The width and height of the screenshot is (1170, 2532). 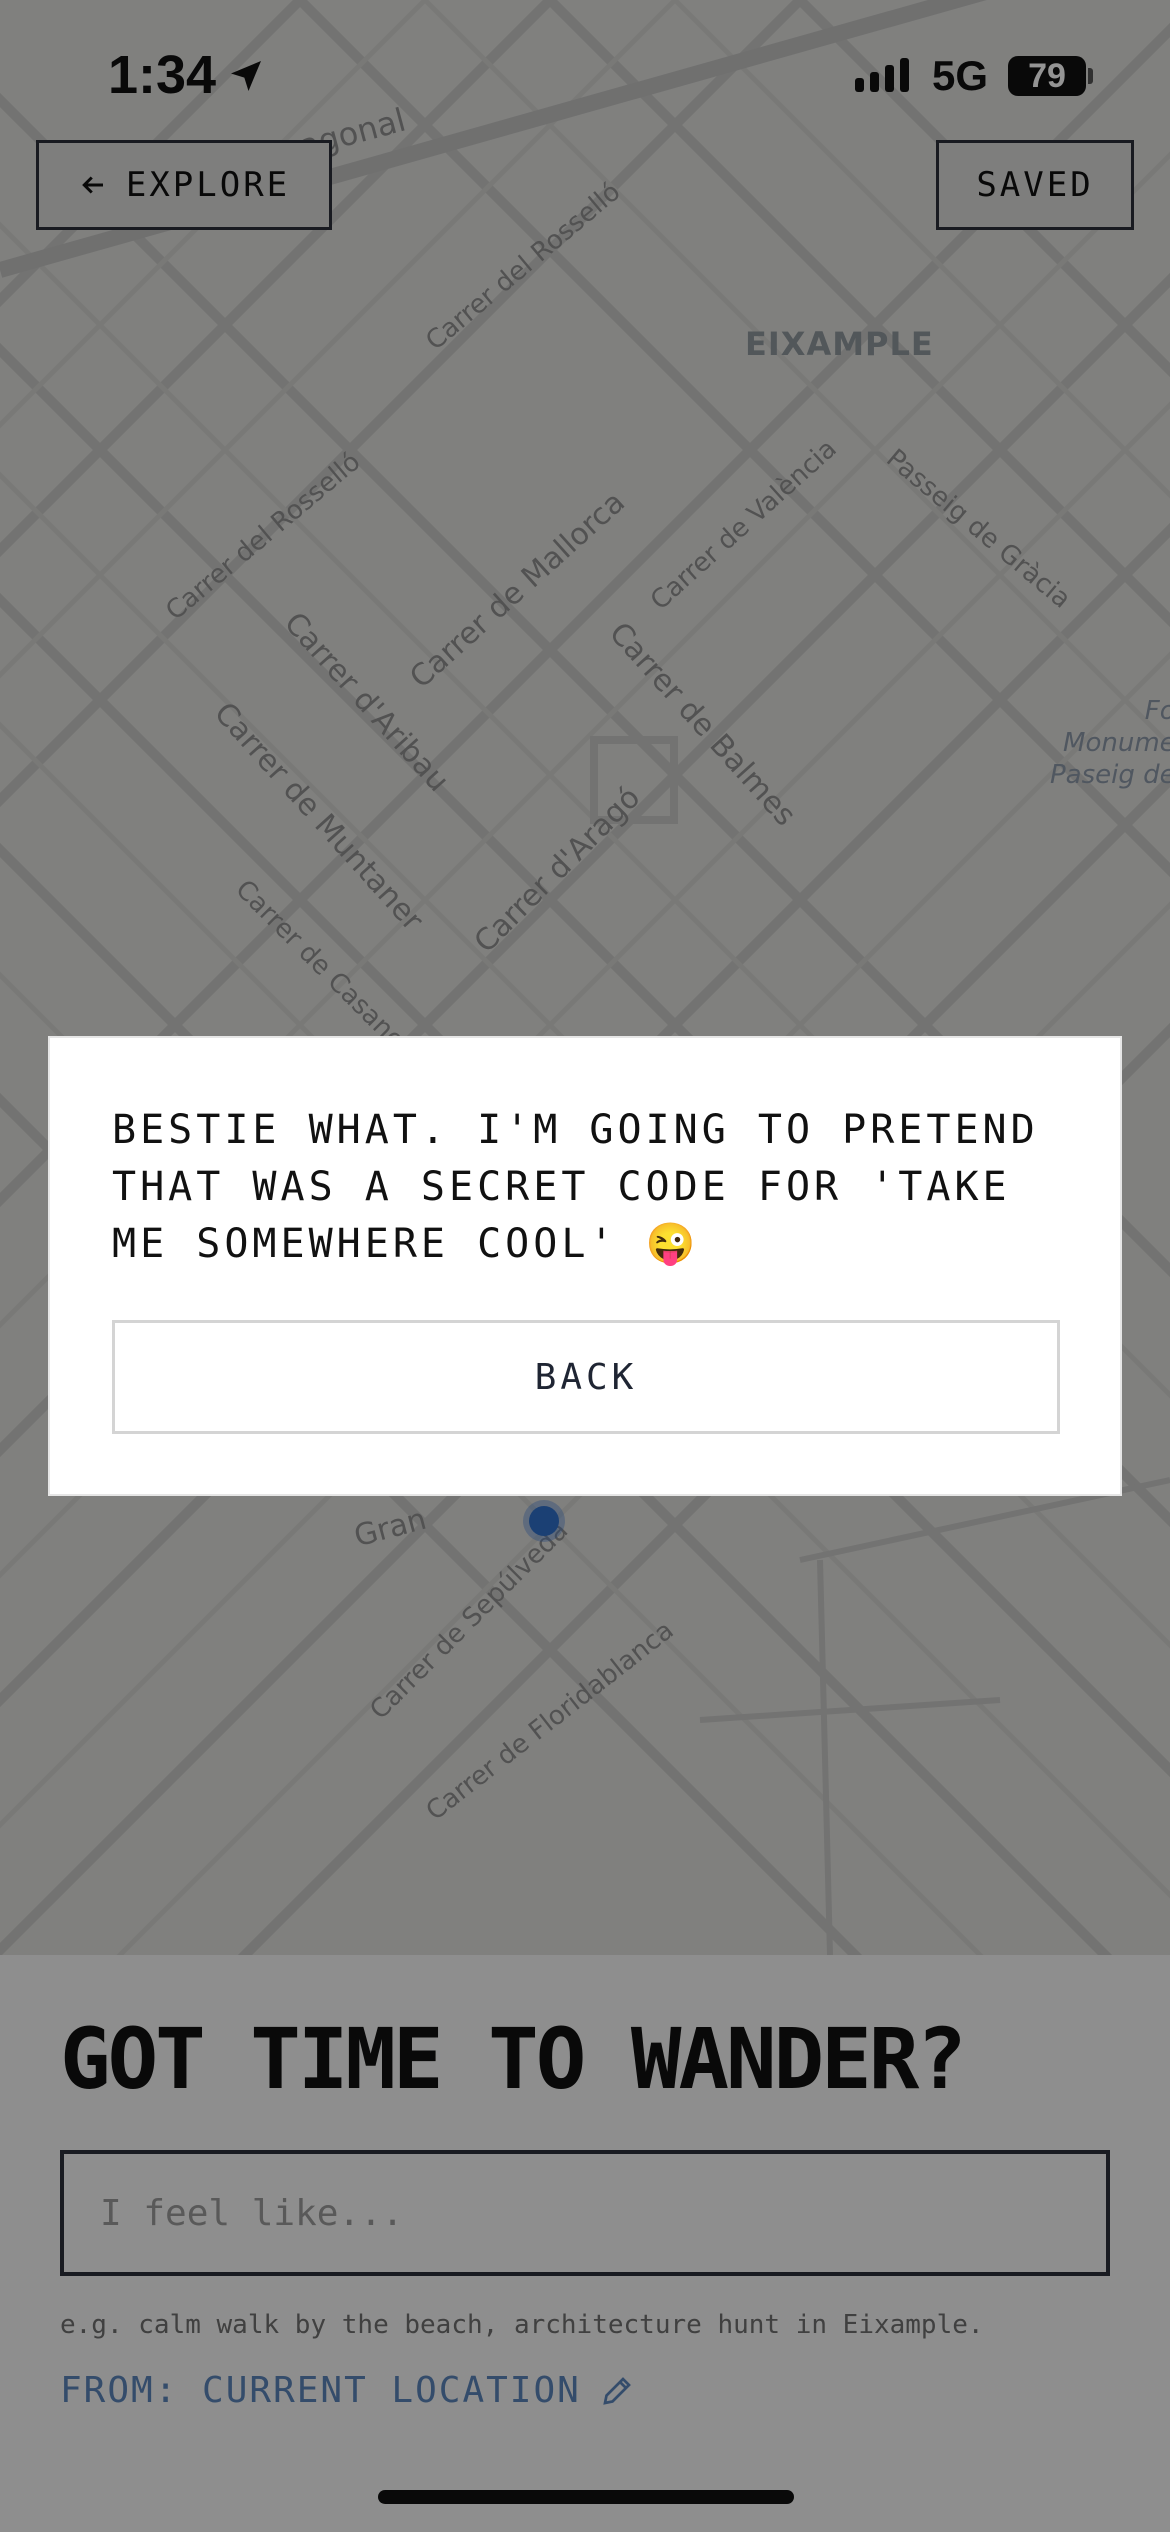 What do you see at coordinates (586, 1377) in the screenshot?
I see `back-button: BACK` at bounding box center [586, 1377].